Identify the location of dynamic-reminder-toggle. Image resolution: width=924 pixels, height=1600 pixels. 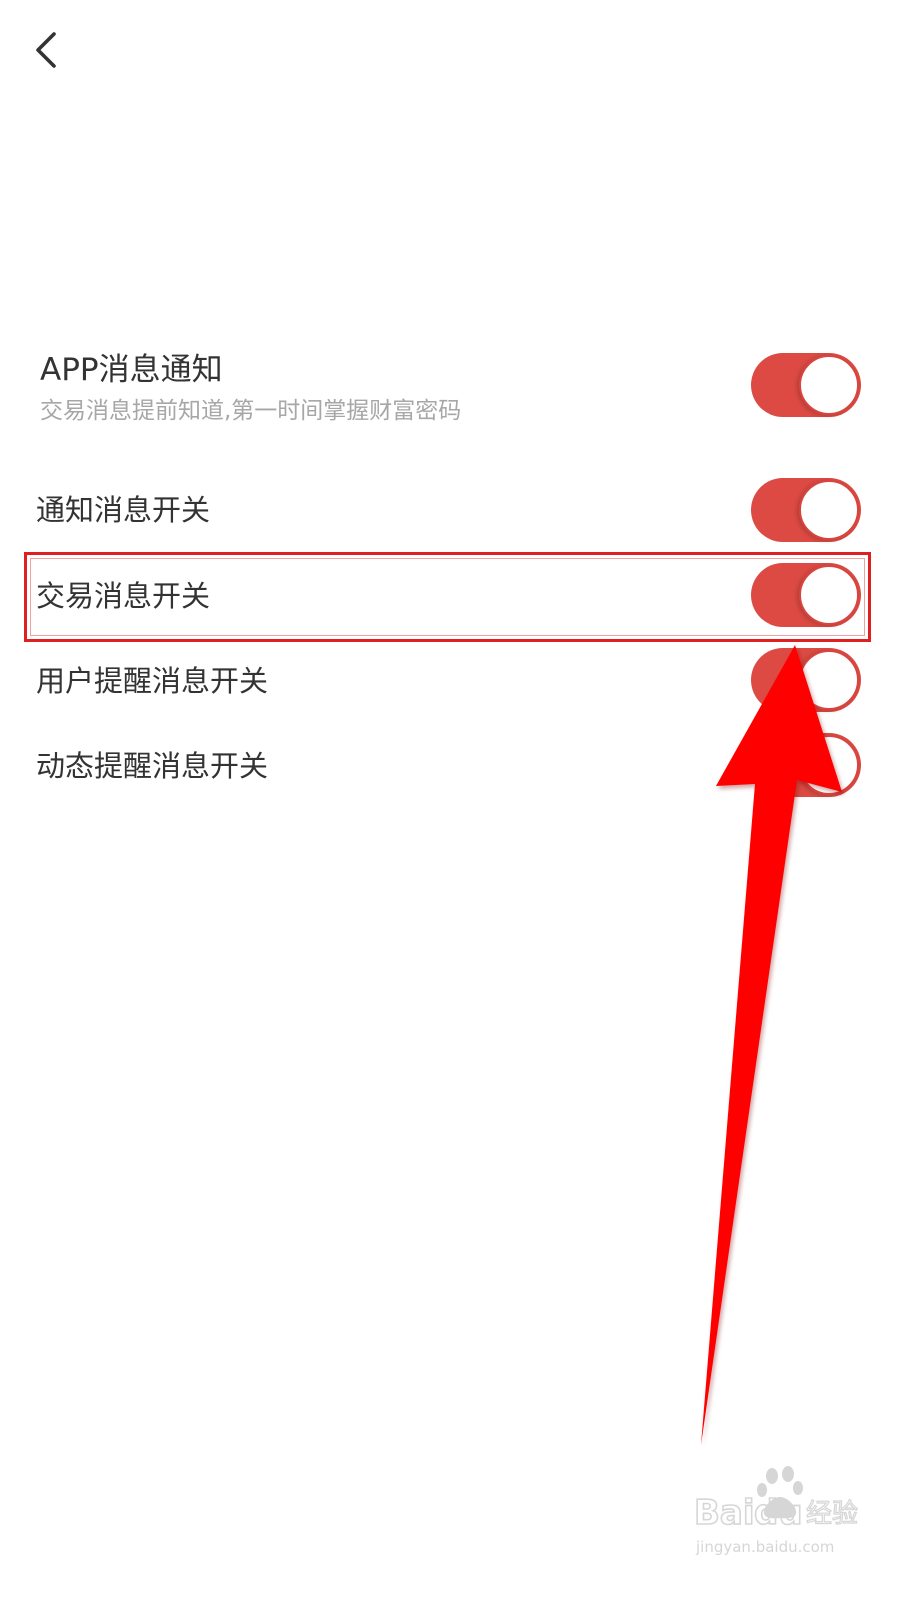
(806, 765).